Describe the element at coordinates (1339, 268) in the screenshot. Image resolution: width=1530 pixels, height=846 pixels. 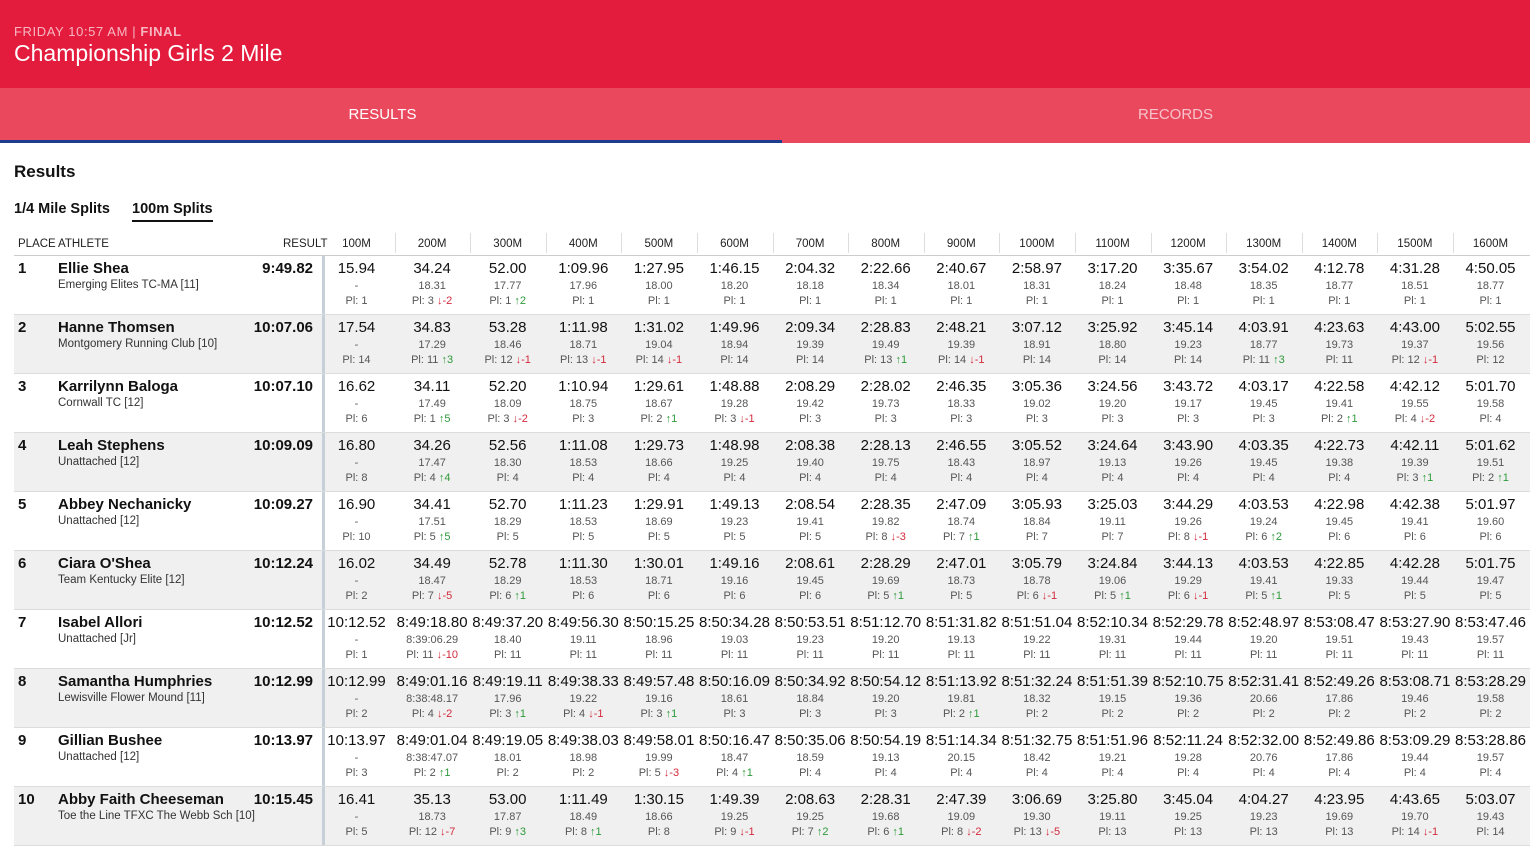
I see `split-time: 4:12.78` at that location.